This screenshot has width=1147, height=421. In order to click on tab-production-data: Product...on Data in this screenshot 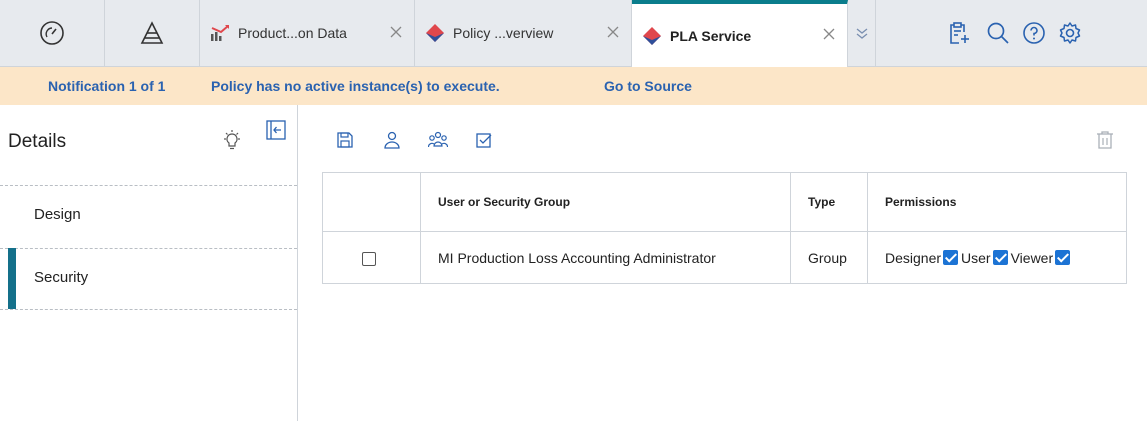, I will do `click(307, 33)`.